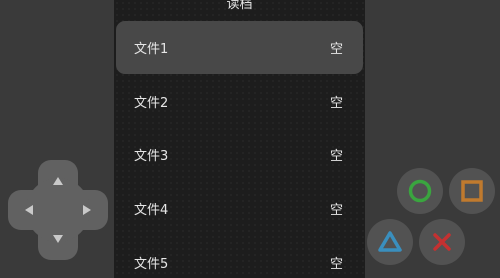  I want to click on save-slot-3: 文件3 空, so click(239, 154).